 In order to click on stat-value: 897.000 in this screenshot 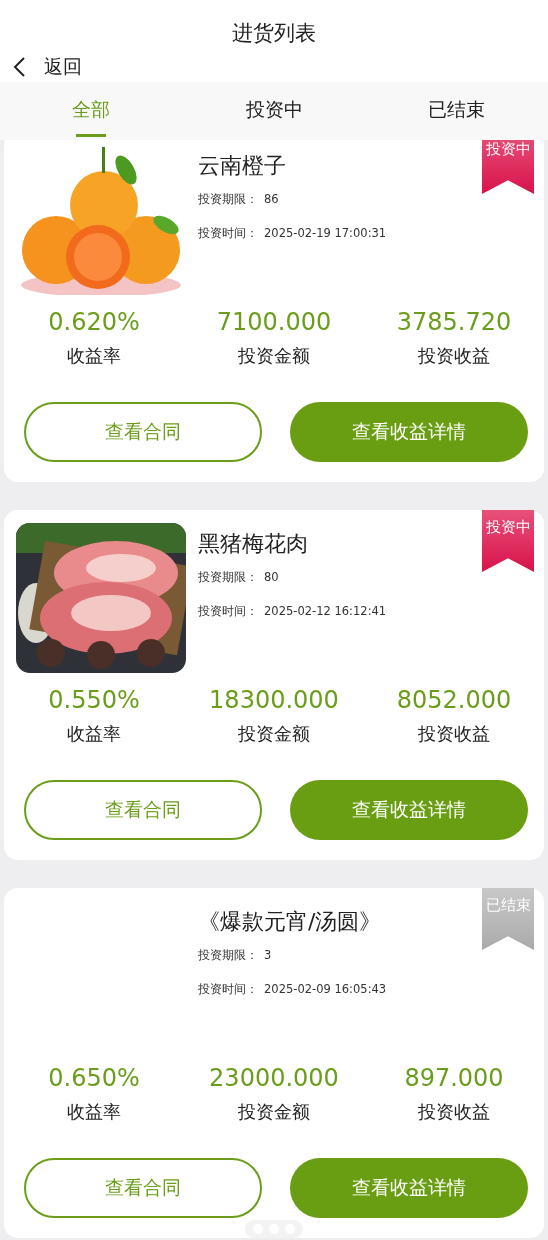, I will do `click(454, 1078)`.